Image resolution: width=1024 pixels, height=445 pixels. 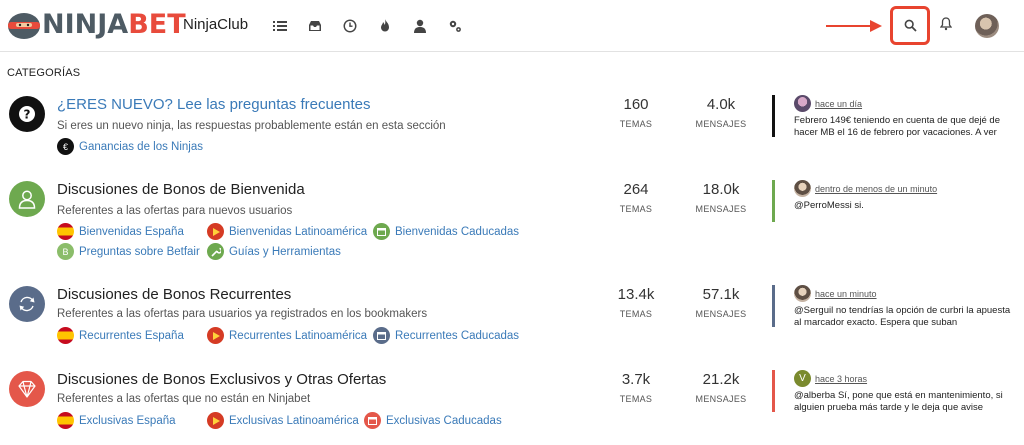 What do you see at coordinates (905, 103) in the screenshot?
I see `last-post-header: hace un día` at bounding box center [905, 103].